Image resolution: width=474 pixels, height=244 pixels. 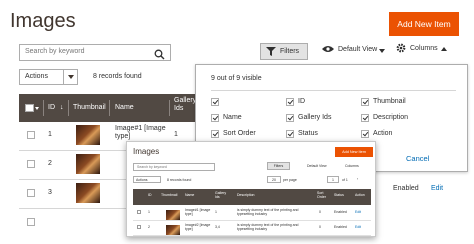 I want to click on column-option-label: Thumbnail, so click(x=389, y=101).